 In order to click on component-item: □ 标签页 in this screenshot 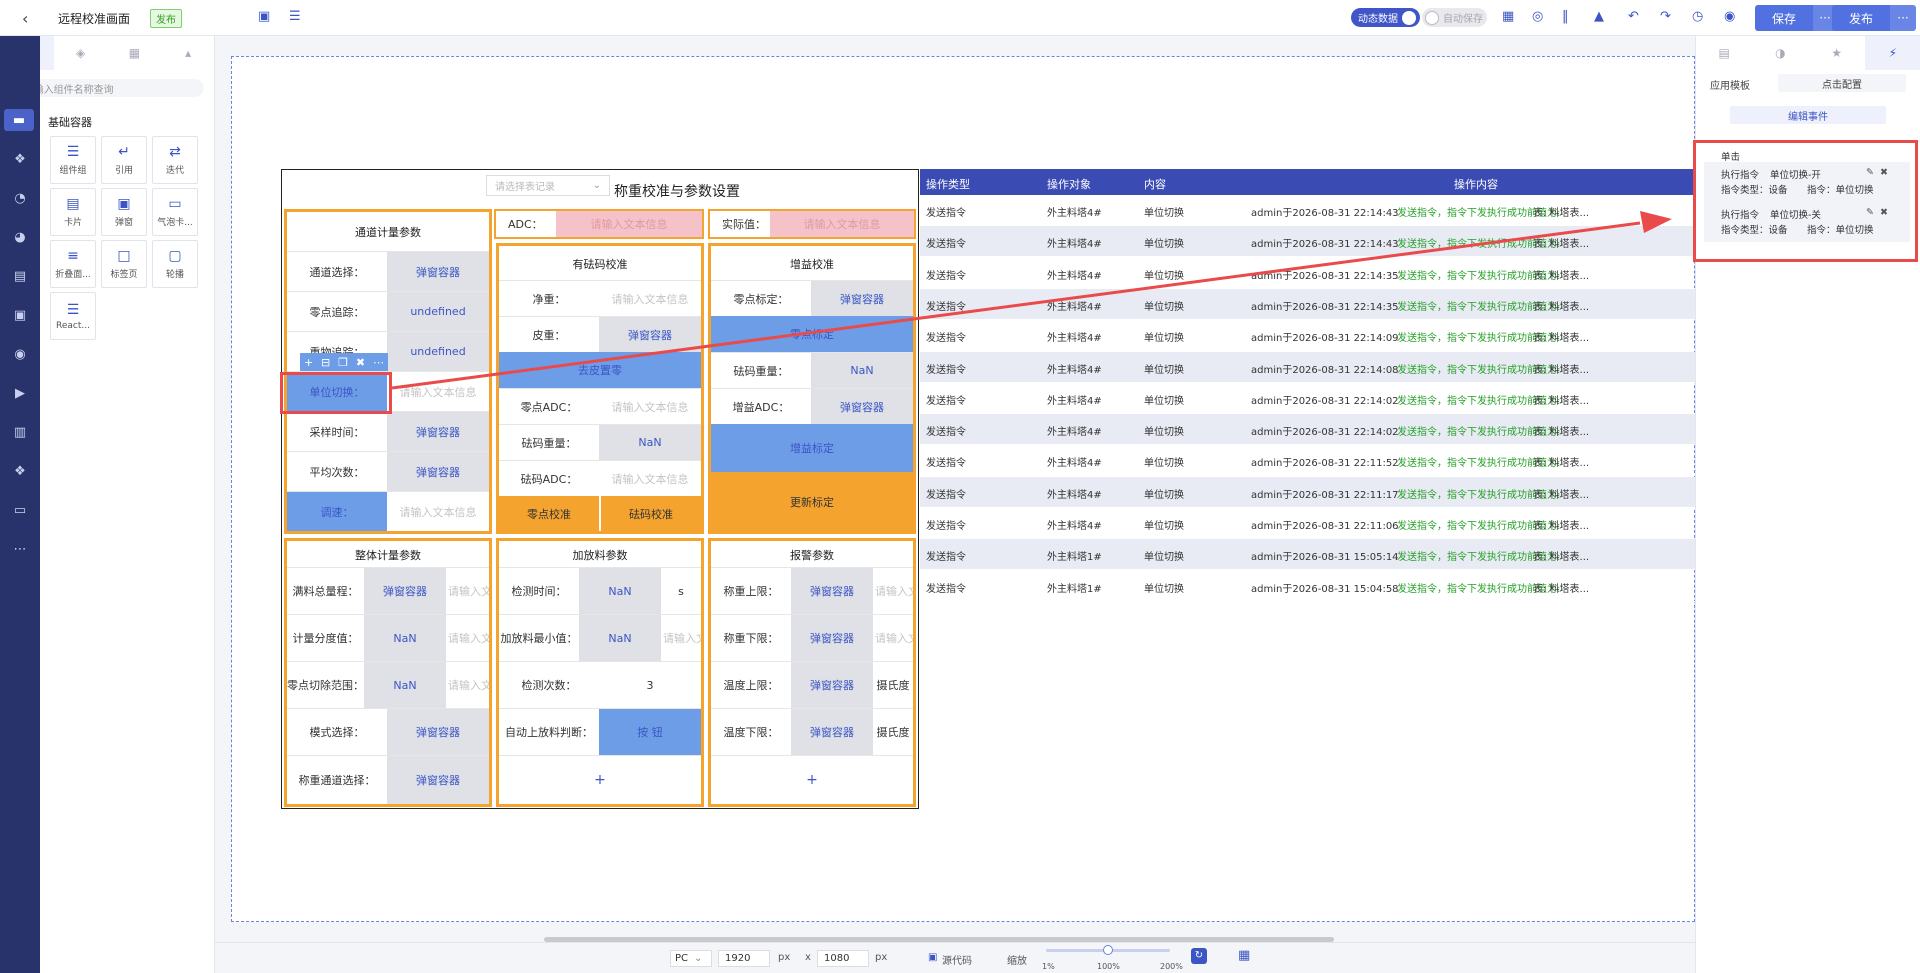, I will do `click(124, 264)`.